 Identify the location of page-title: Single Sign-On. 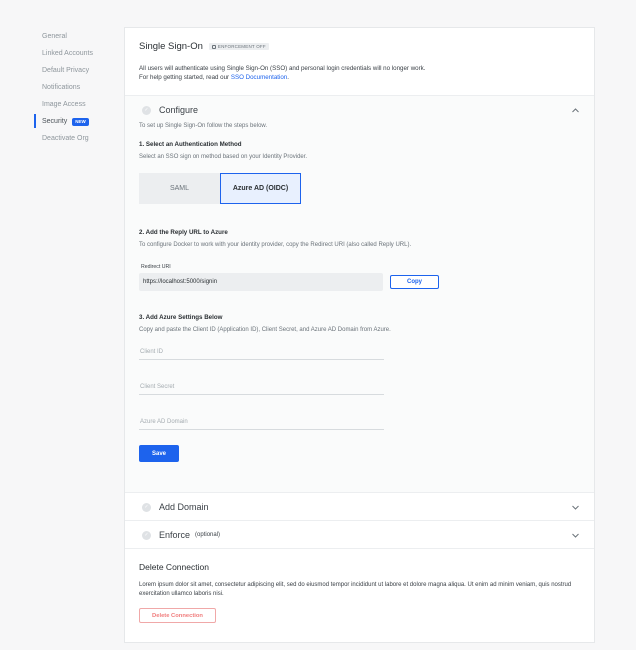
(171, 46).